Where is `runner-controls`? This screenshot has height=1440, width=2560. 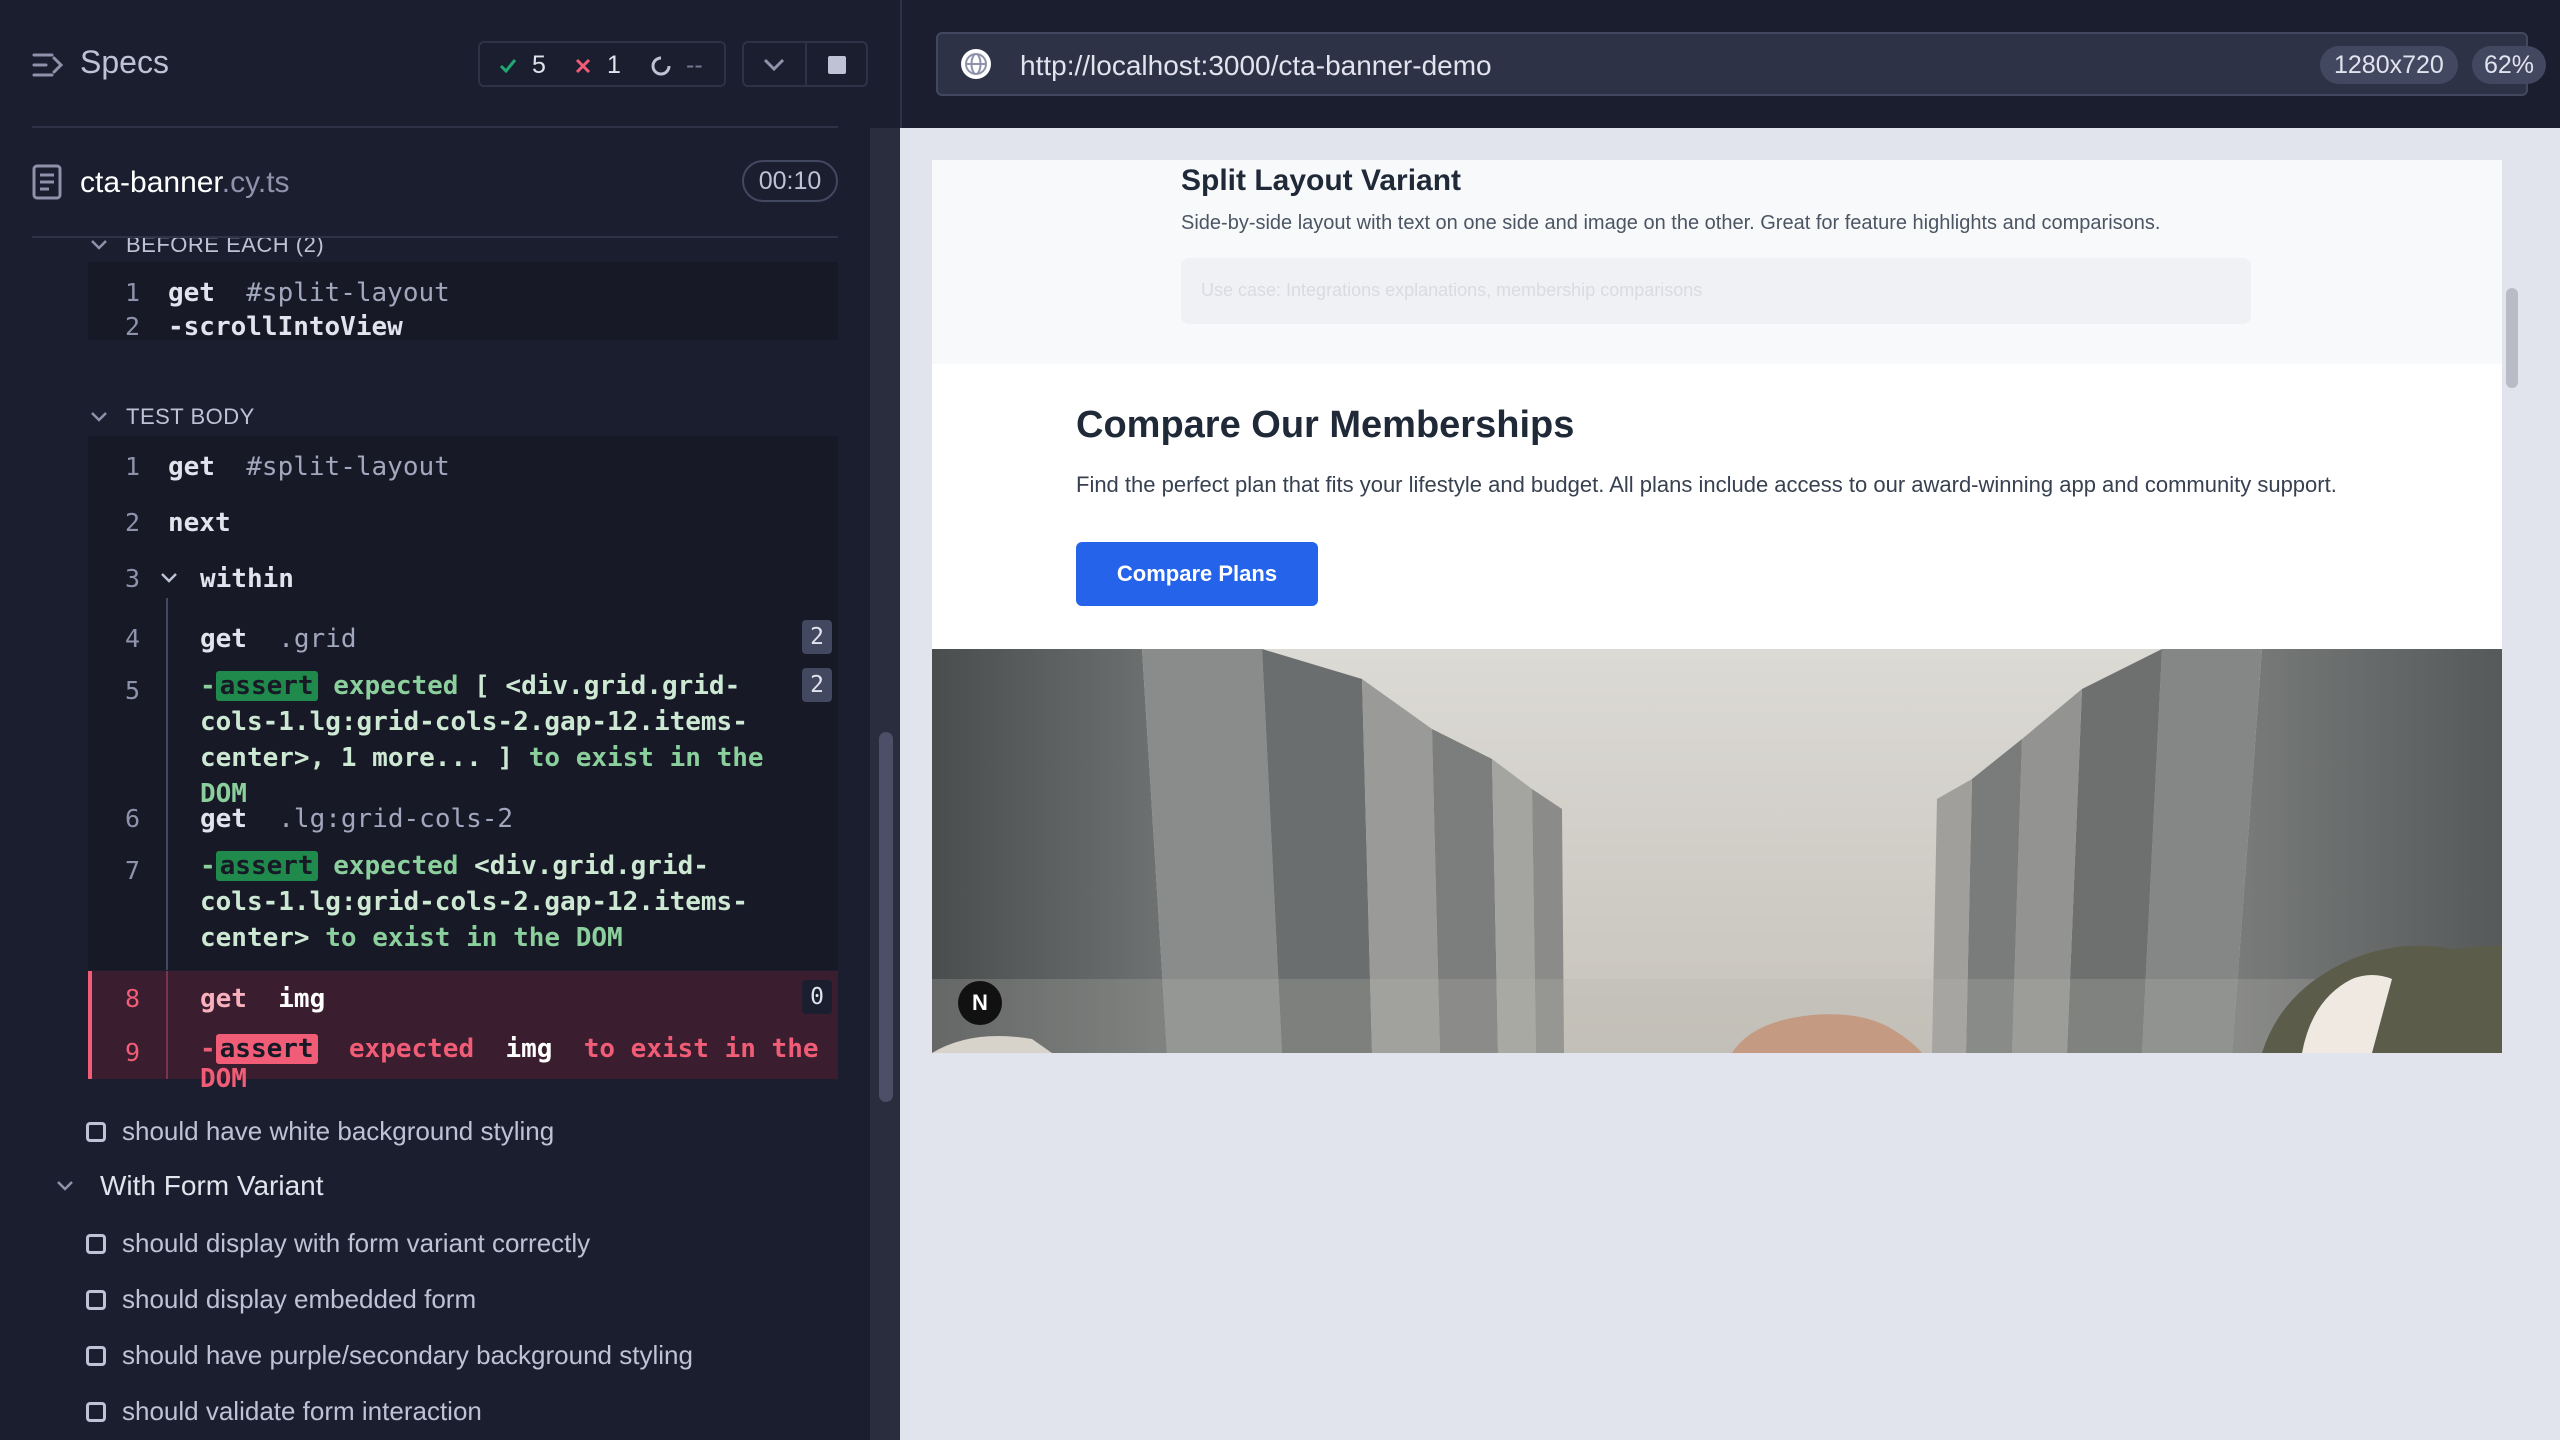
runner-controls is located at coordinates (805, 64).